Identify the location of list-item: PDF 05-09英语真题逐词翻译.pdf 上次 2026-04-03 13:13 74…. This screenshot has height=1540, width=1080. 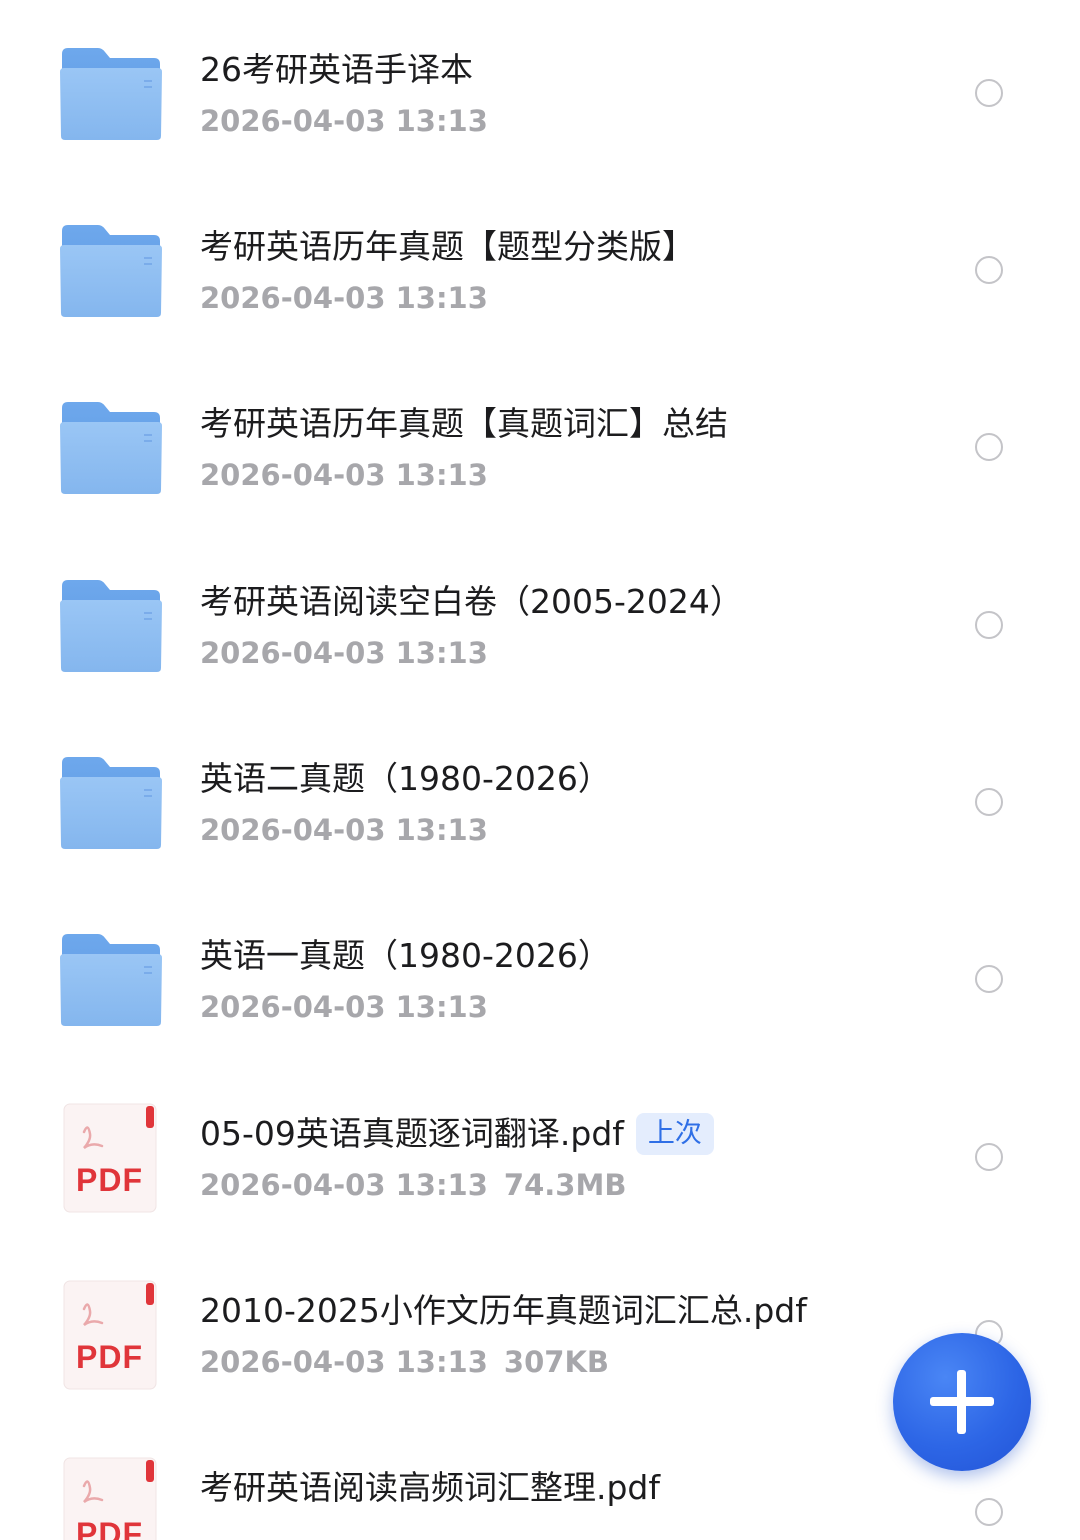
(540, 1152).